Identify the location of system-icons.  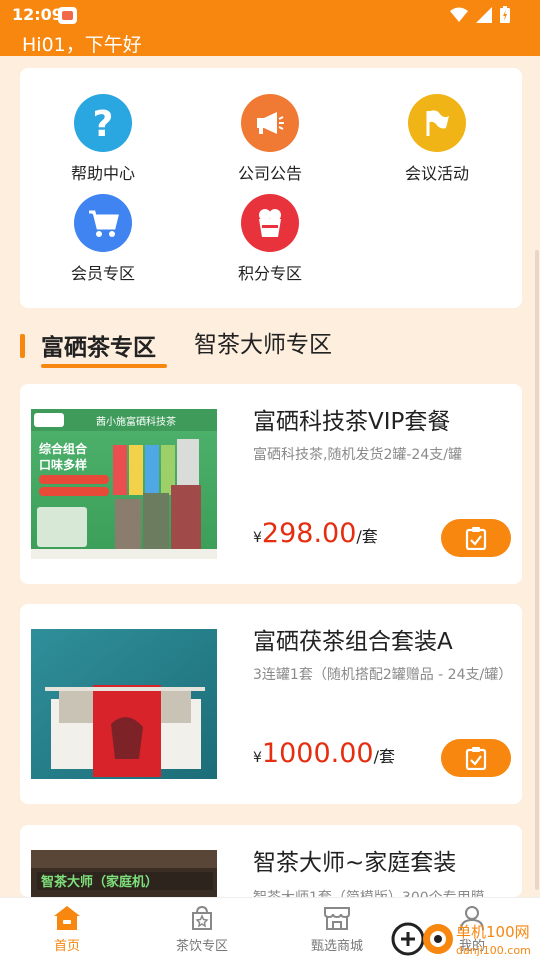
(480, 14).